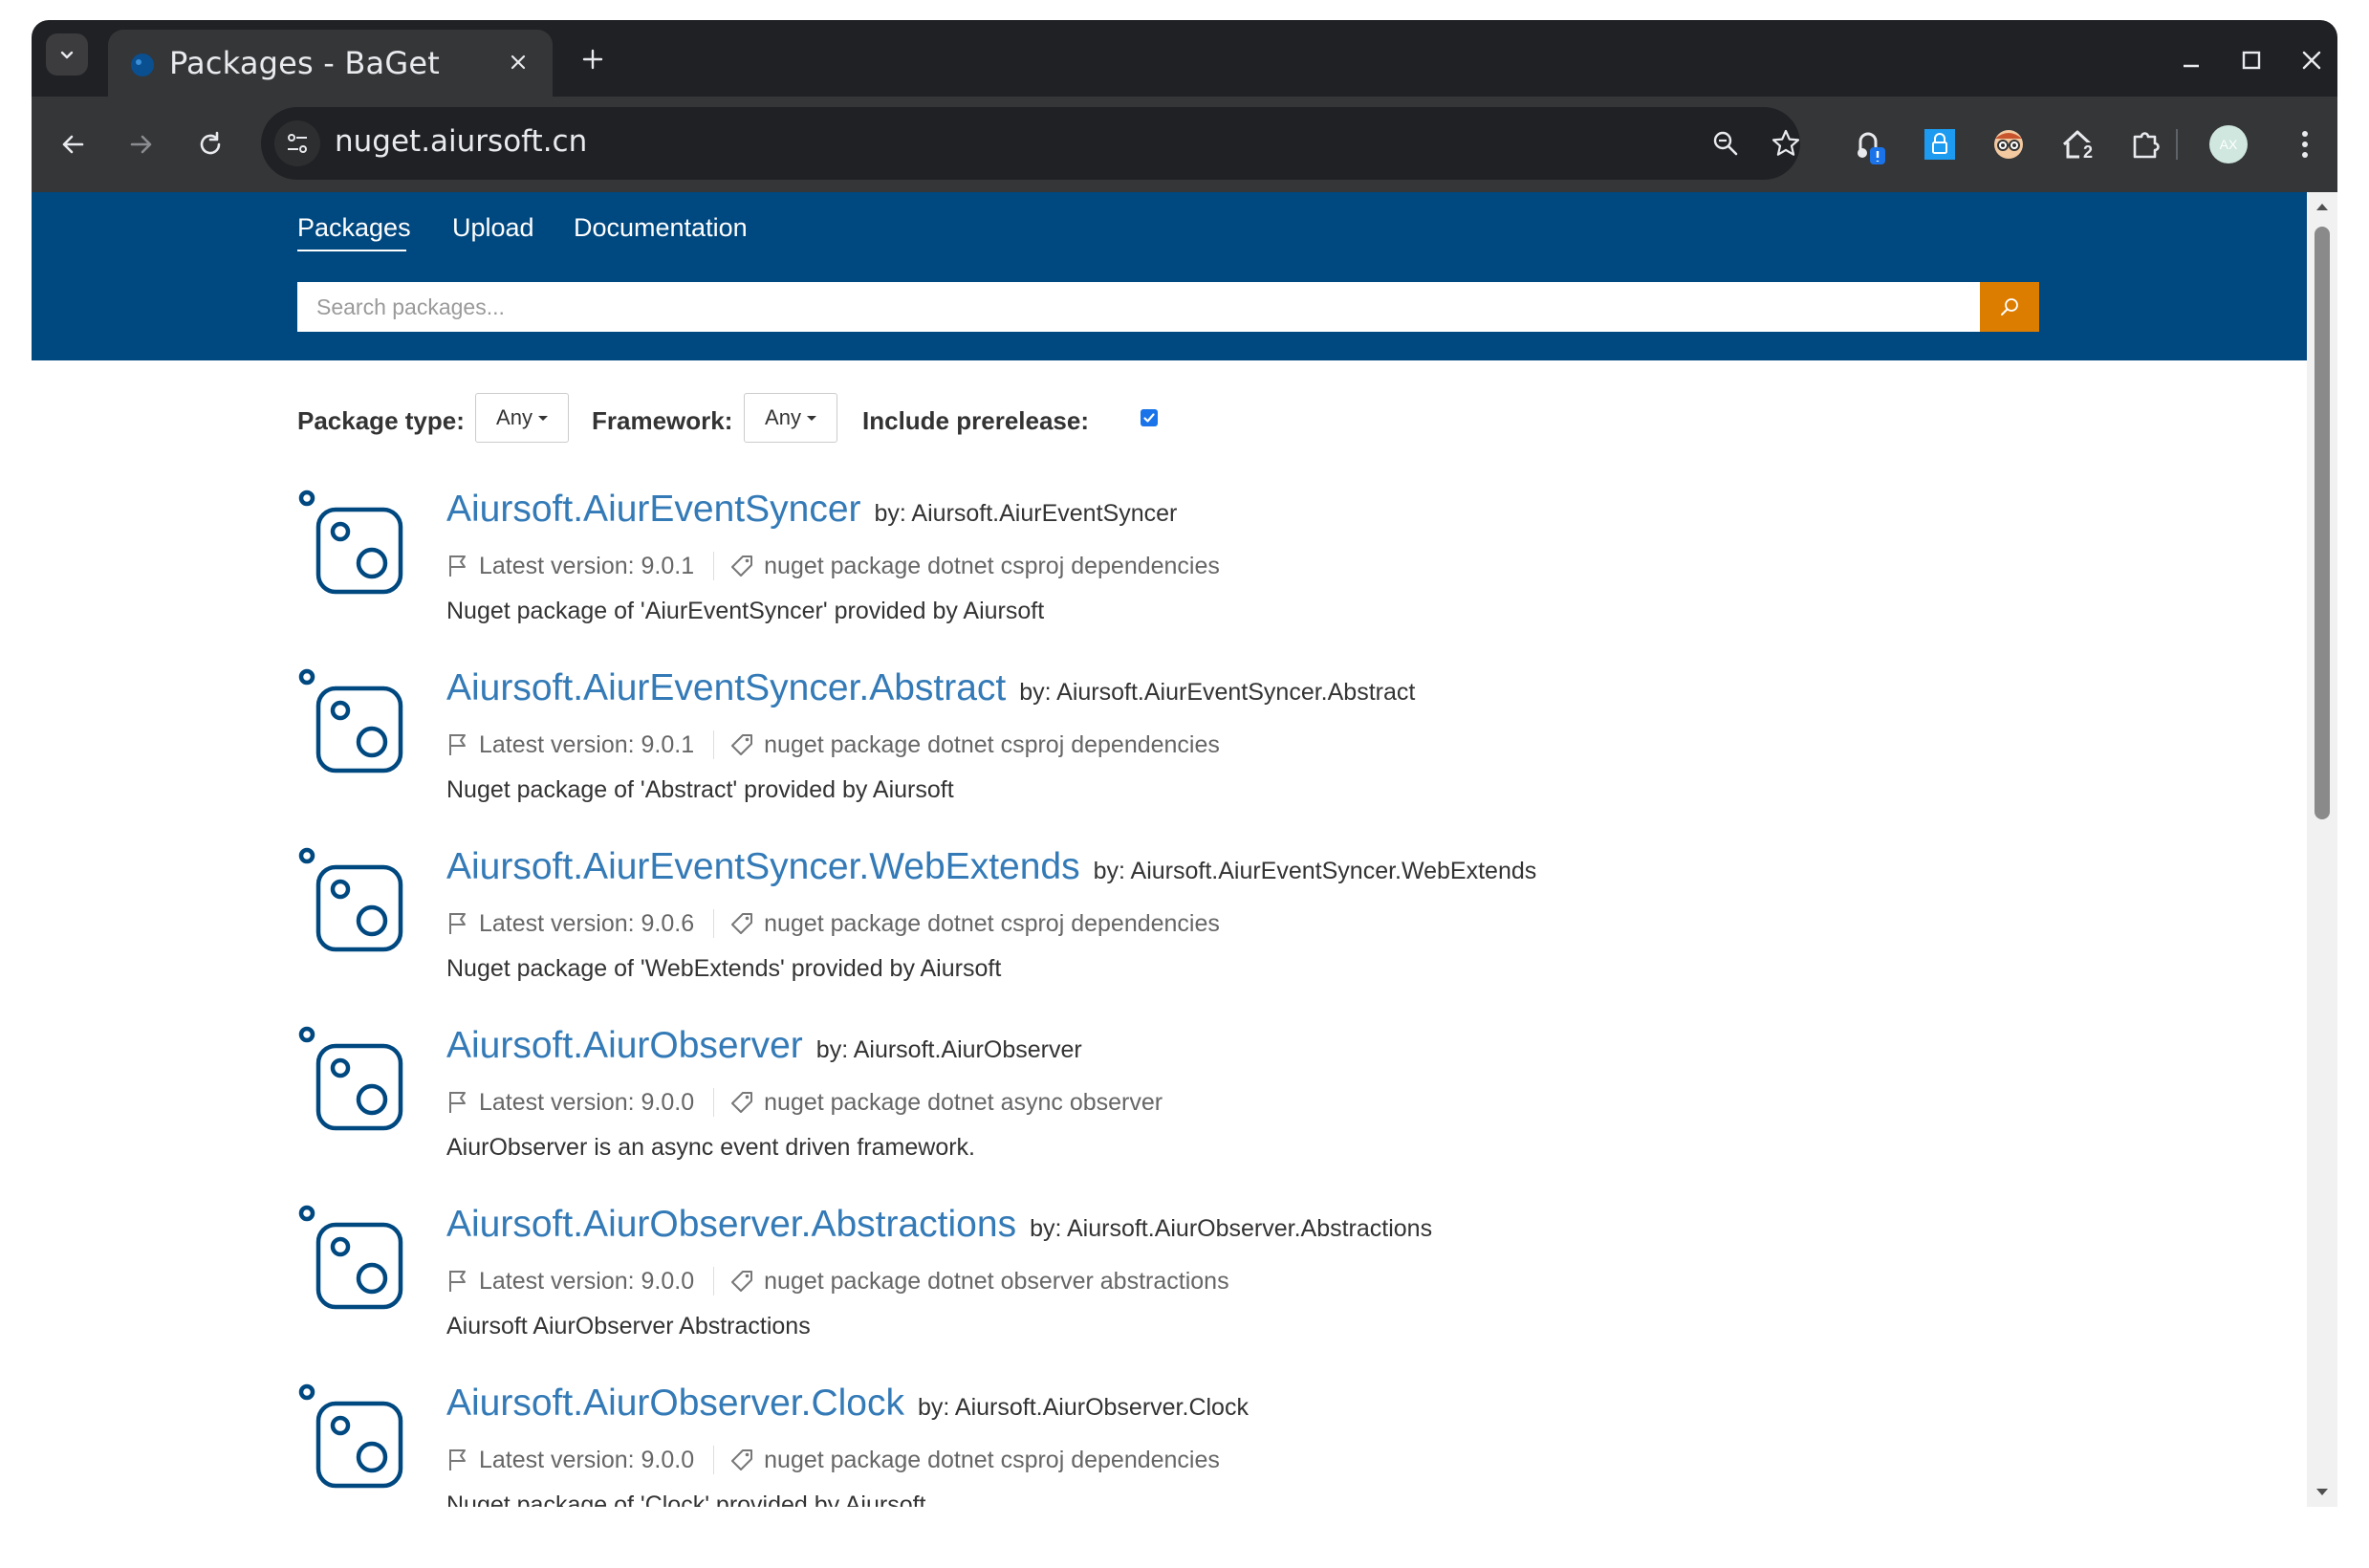 This screenshot has height=1568, width=2369. Describe the element at coordinates (963, 1102) in the screenshot. I see `package-tags: nuget package dotnet async observer` at that location.